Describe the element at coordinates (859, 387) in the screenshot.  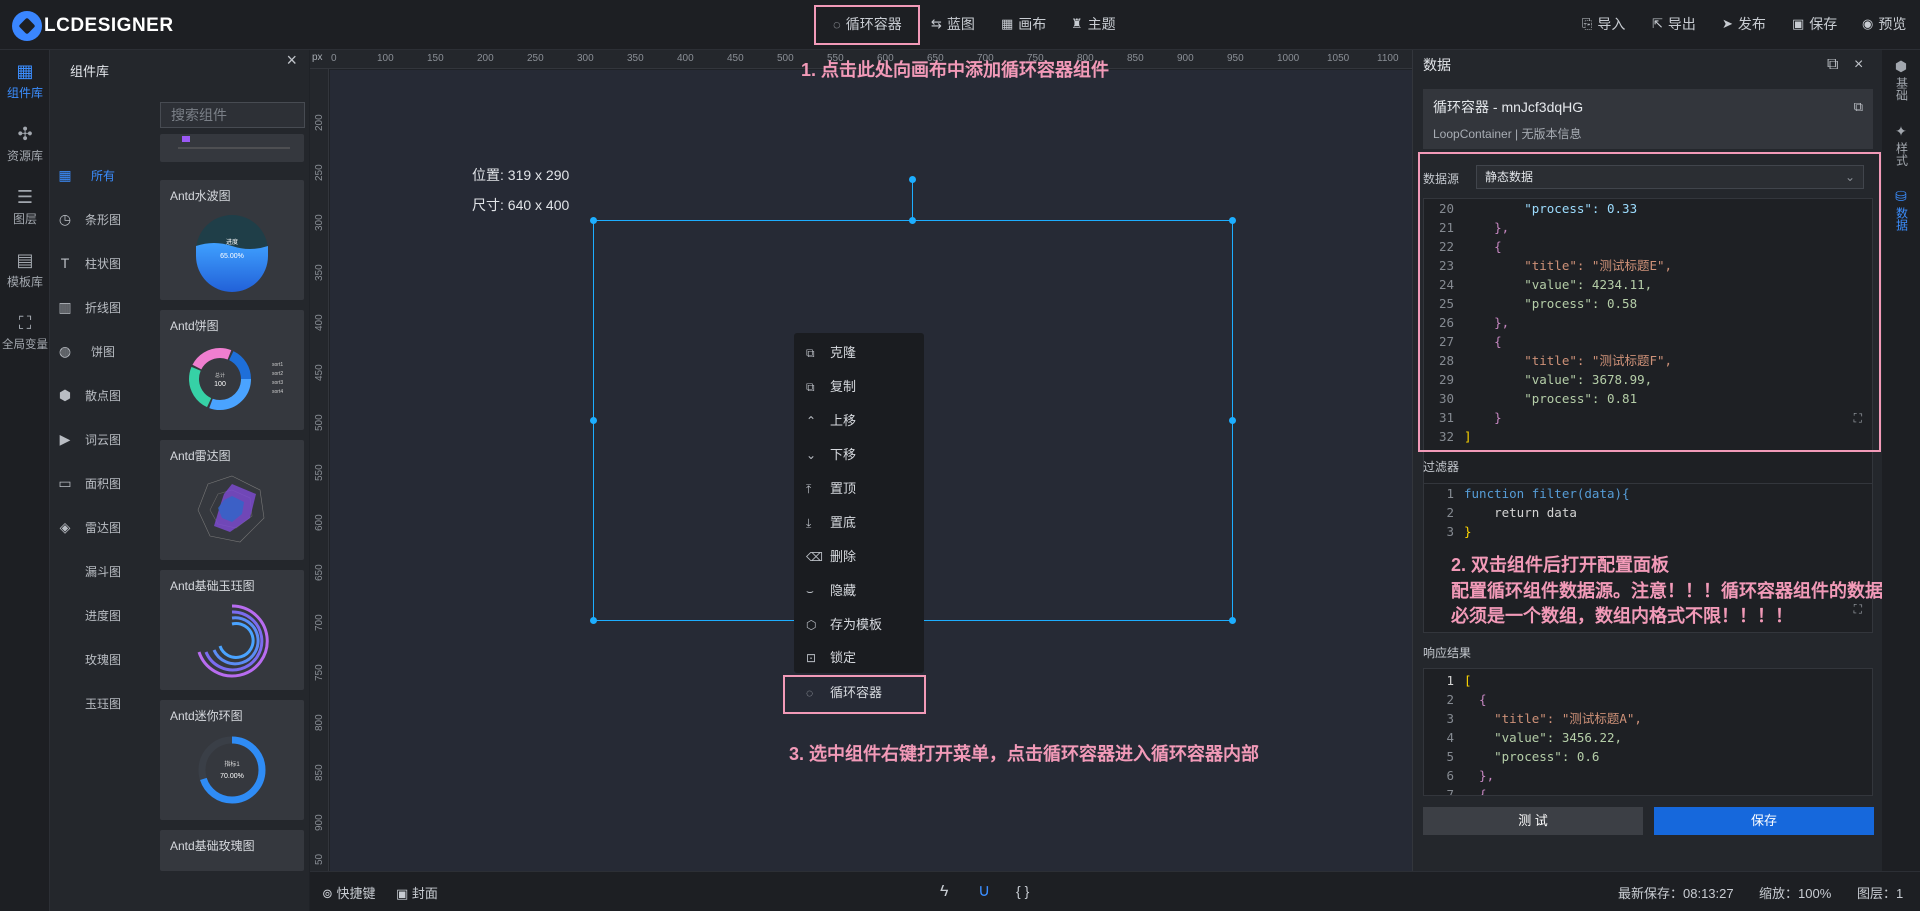
I see `menu-item-copy: ⧉ 复制` at that location.